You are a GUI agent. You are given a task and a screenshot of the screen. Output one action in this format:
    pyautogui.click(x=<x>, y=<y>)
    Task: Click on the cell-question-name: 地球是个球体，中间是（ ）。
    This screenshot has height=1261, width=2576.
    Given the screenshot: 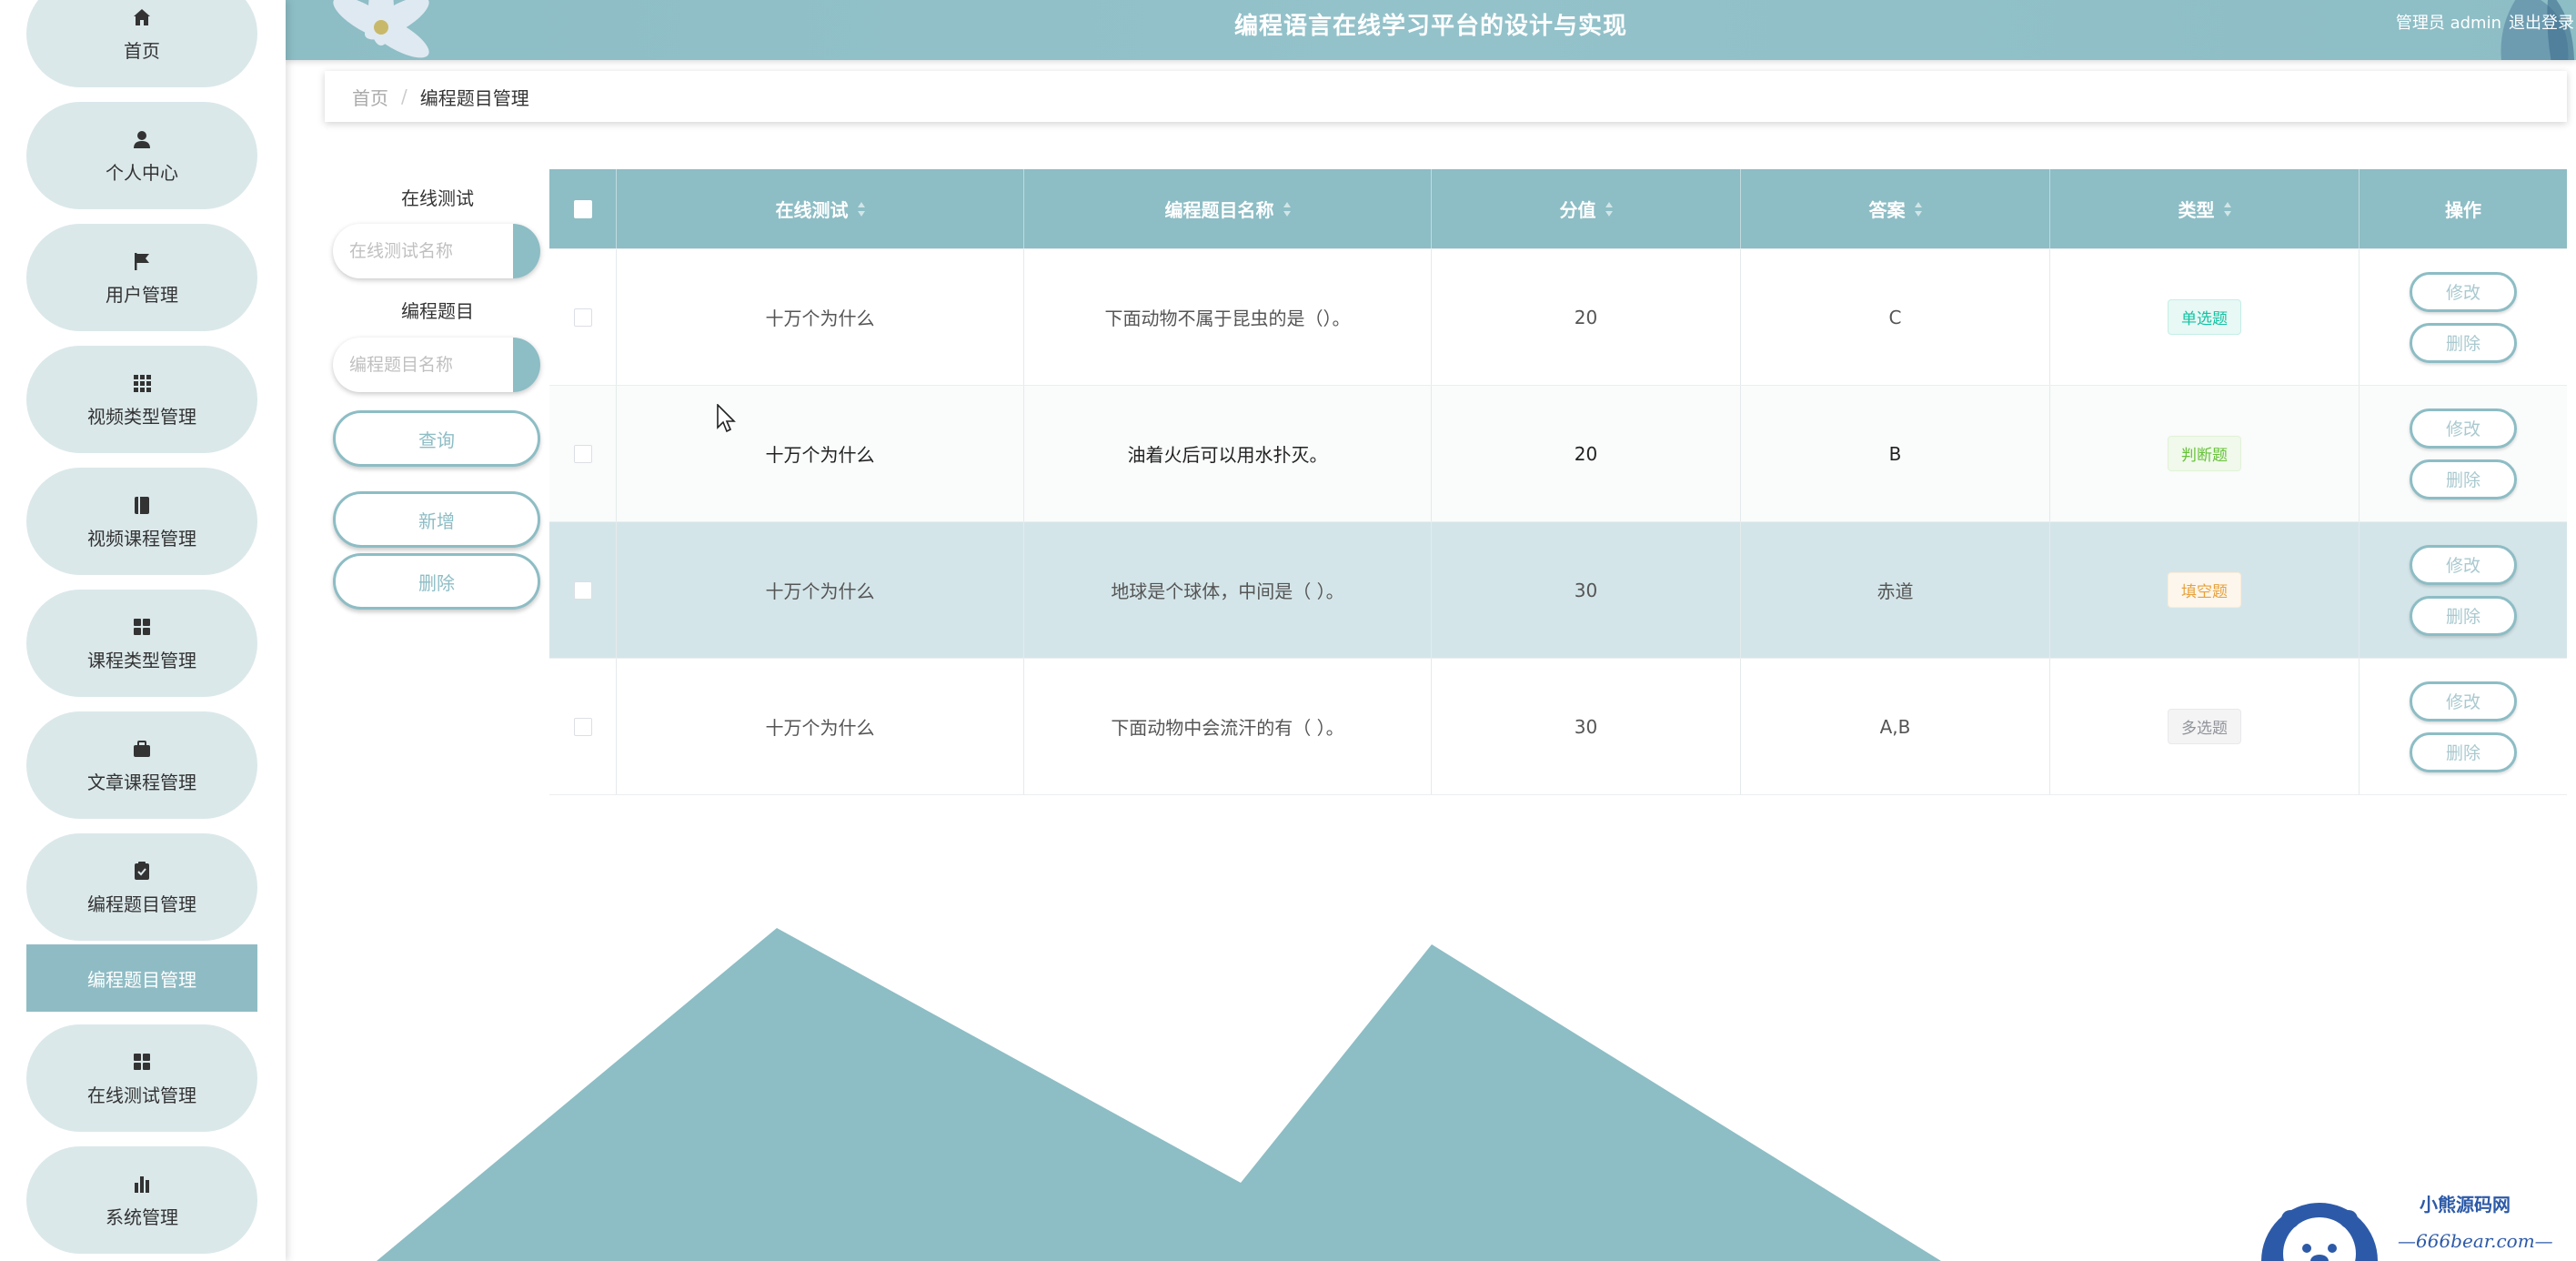 What is the action you would take?
    pyautogui.click(x=1228, y=590)
    